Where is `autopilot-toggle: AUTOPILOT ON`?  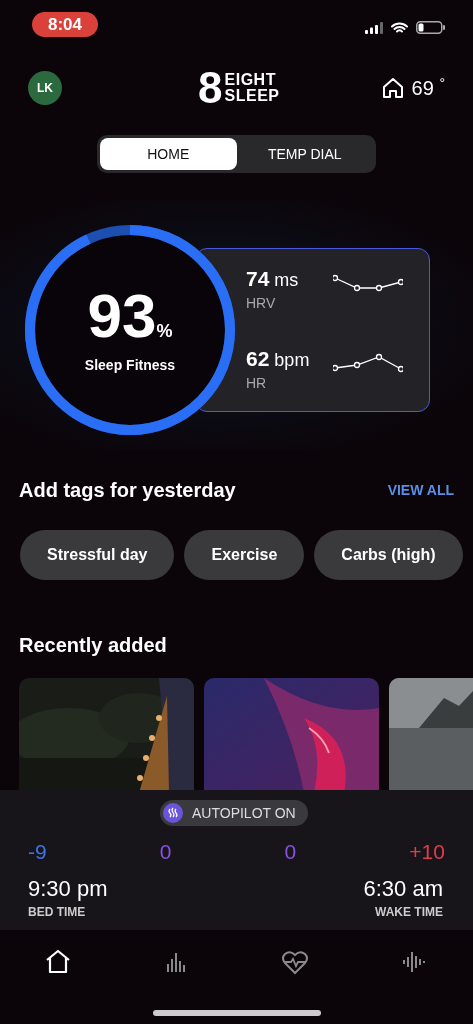 autopilot-toggle: AUTOPILOT ON is located at coordinates (234, 813).